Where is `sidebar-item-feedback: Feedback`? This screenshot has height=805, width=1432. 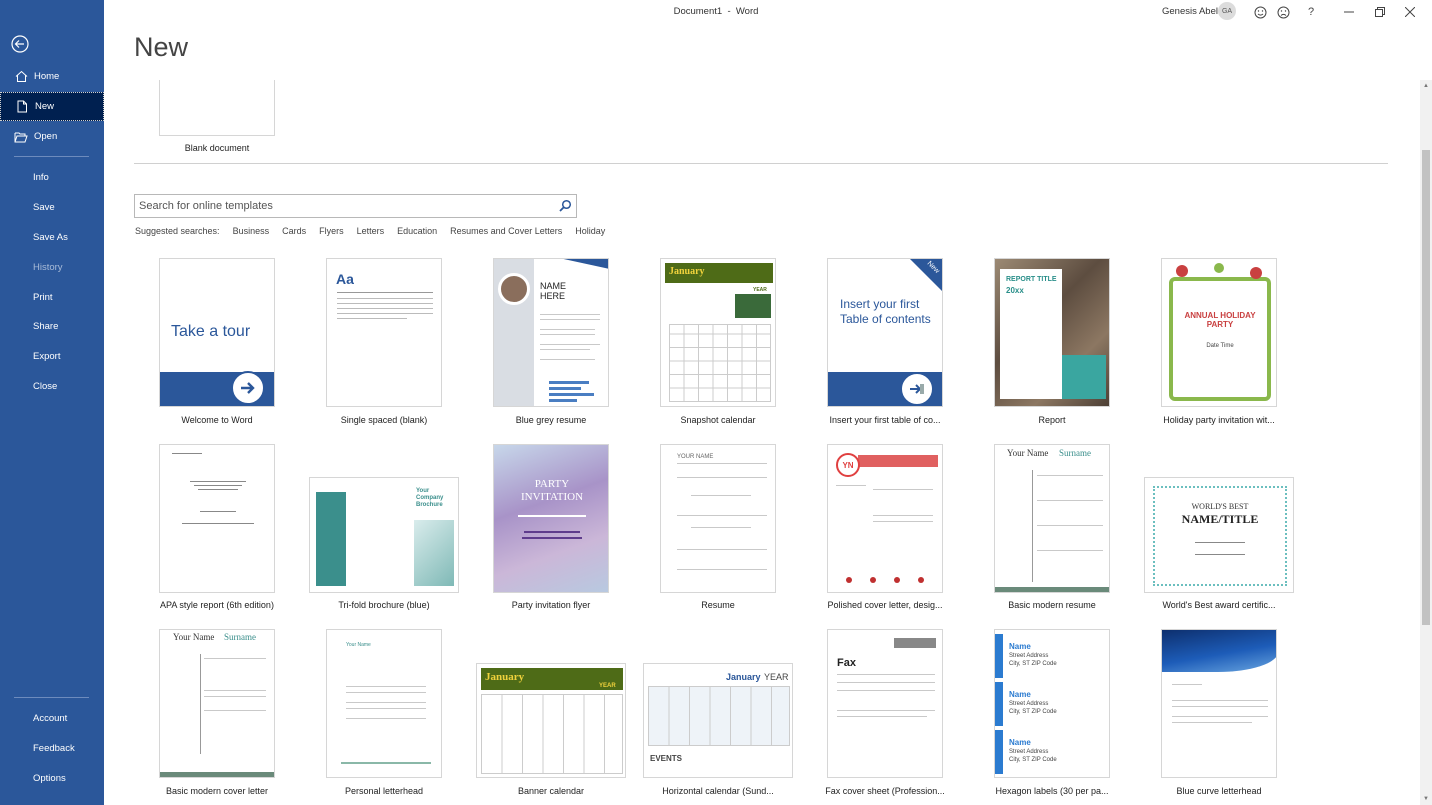
sidebar-item-feedback: Feedback is located at coordinates (52, 748).